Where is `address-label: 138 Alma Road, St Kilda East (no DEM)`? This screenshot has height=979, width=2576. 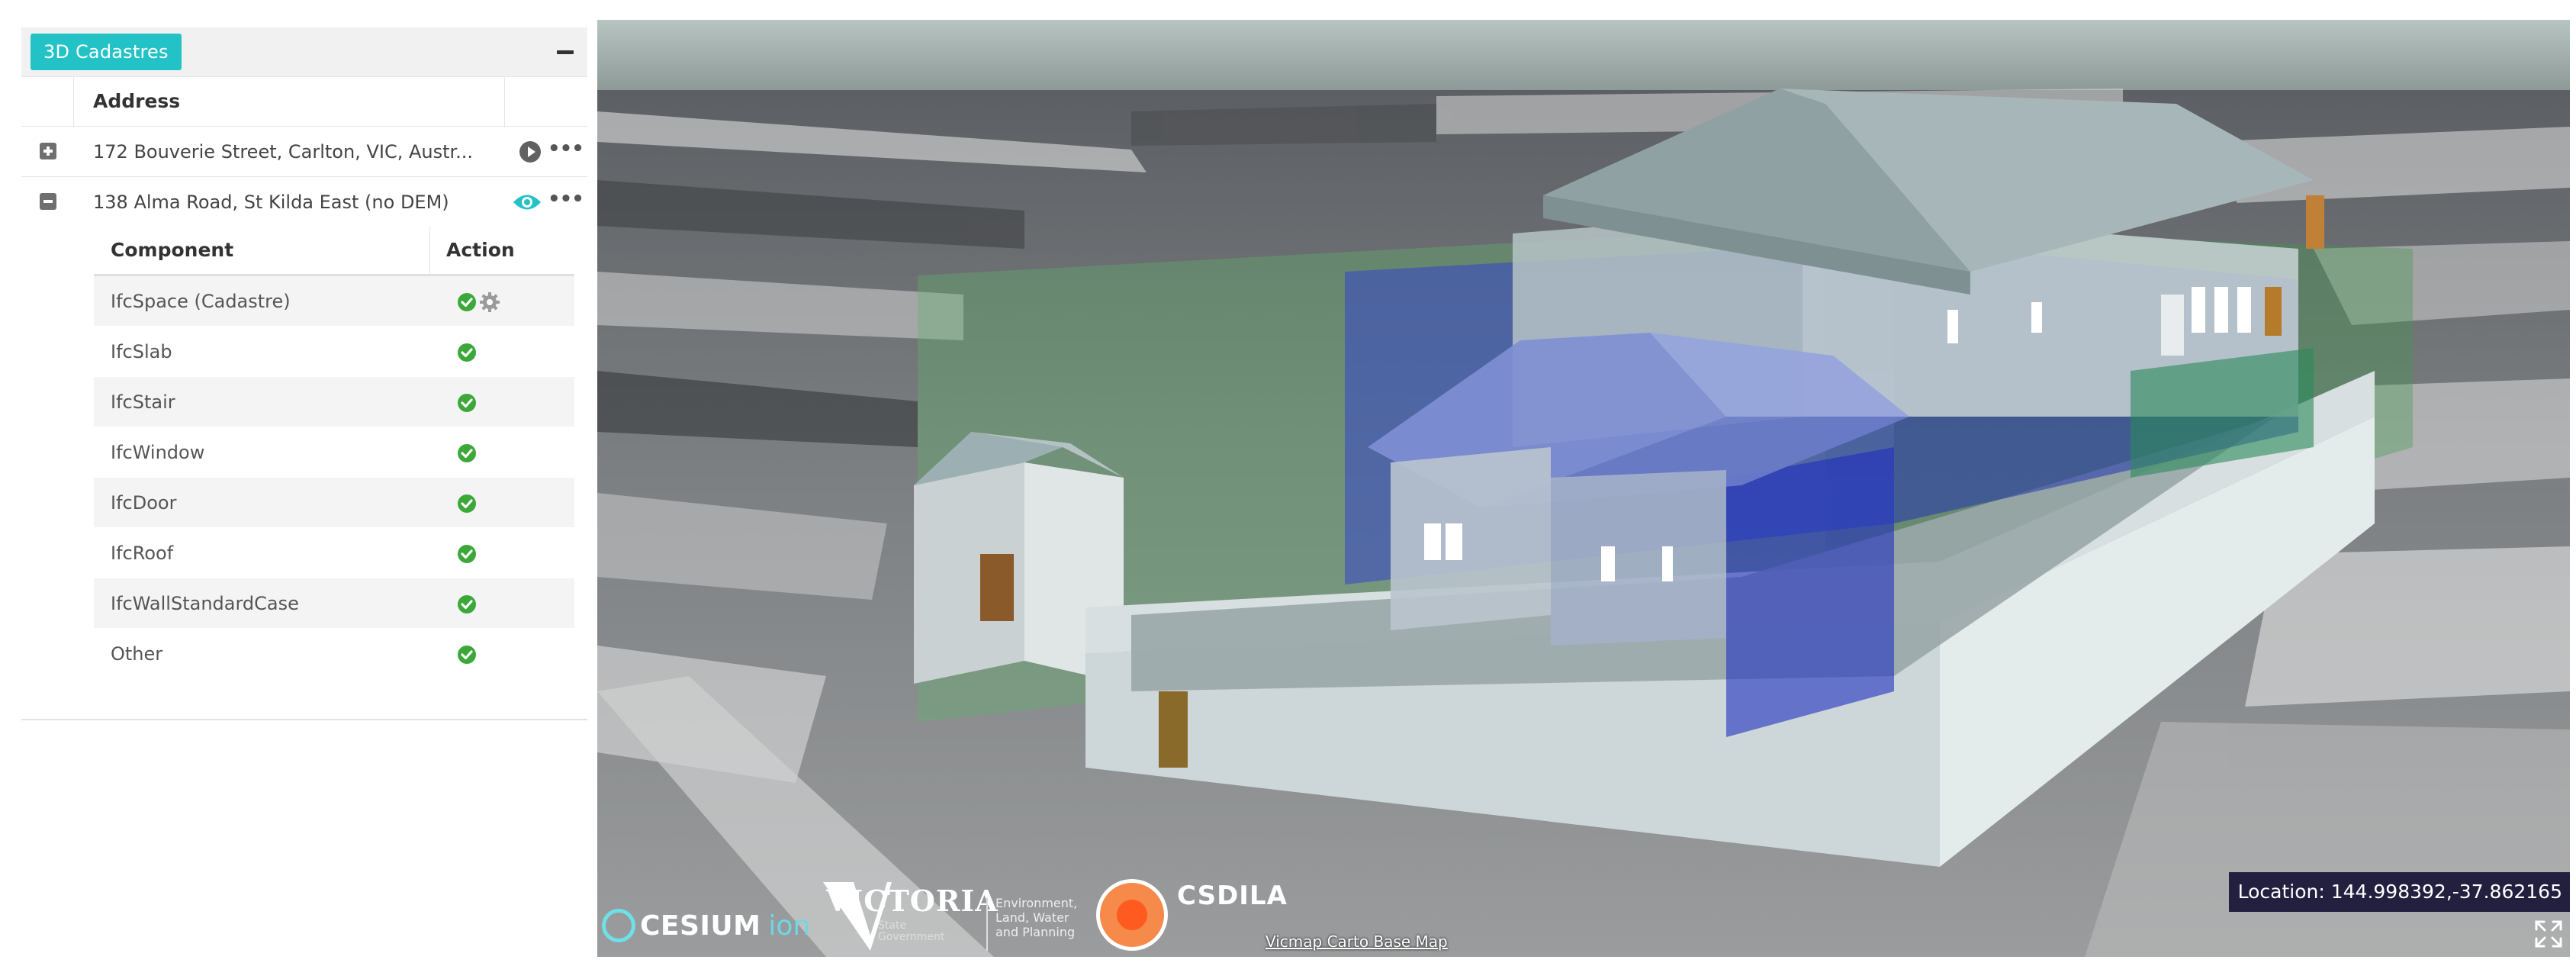 address-label: 138 Alma Road, St Kilda East (no DEM) is located at coordinates (306, 202).